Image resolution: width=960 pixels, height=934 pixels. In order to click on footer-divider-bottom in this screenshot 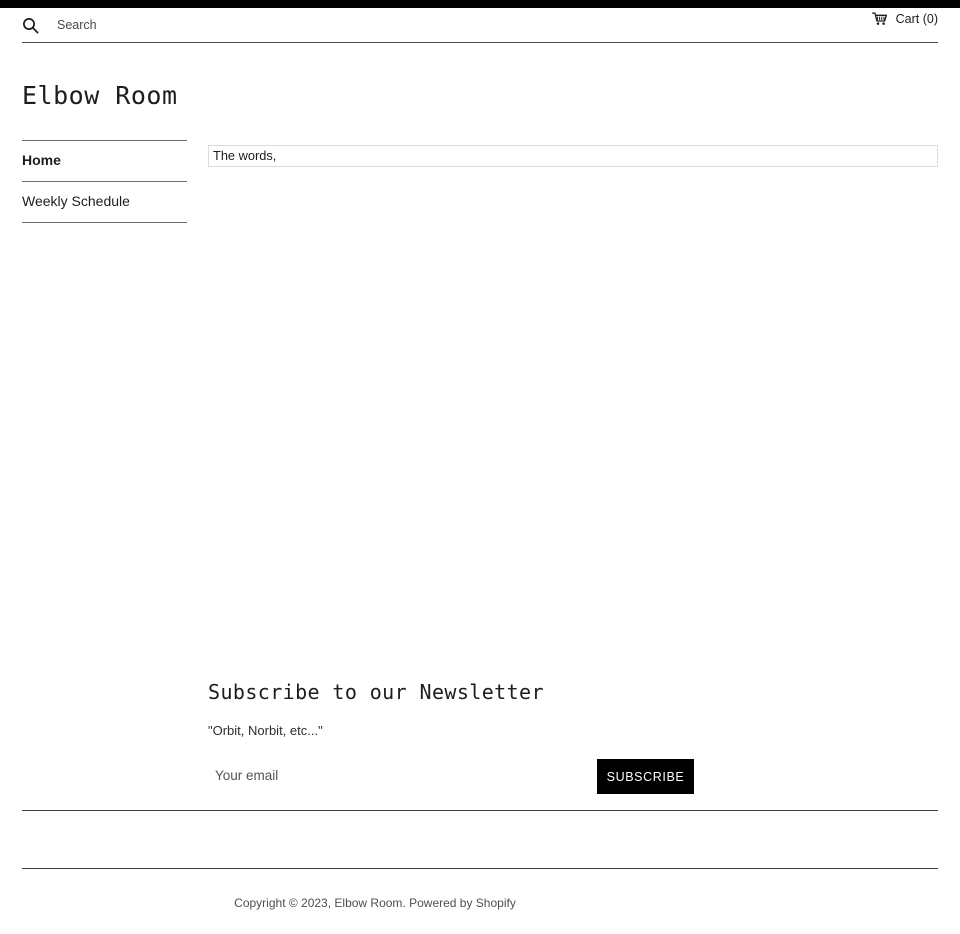, I will do `click(480, 868)`.